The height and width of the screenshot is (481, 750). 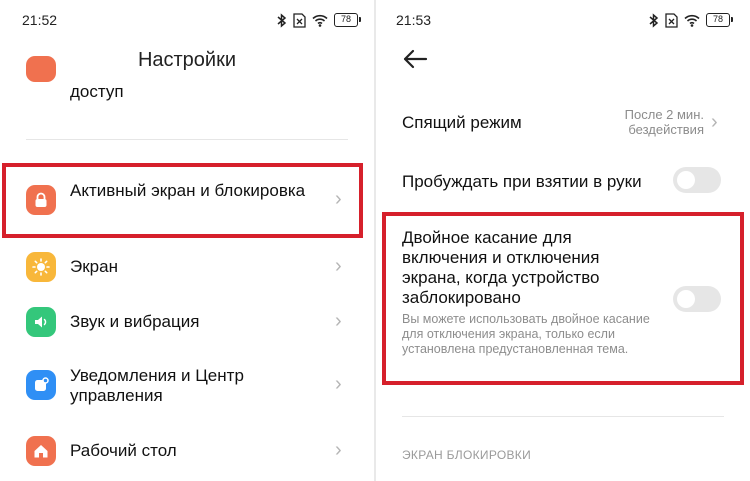 What do you see at coordinates (41, 322) in the screenshot?
I see `speaker-icon` at bounding box center [41, 322].